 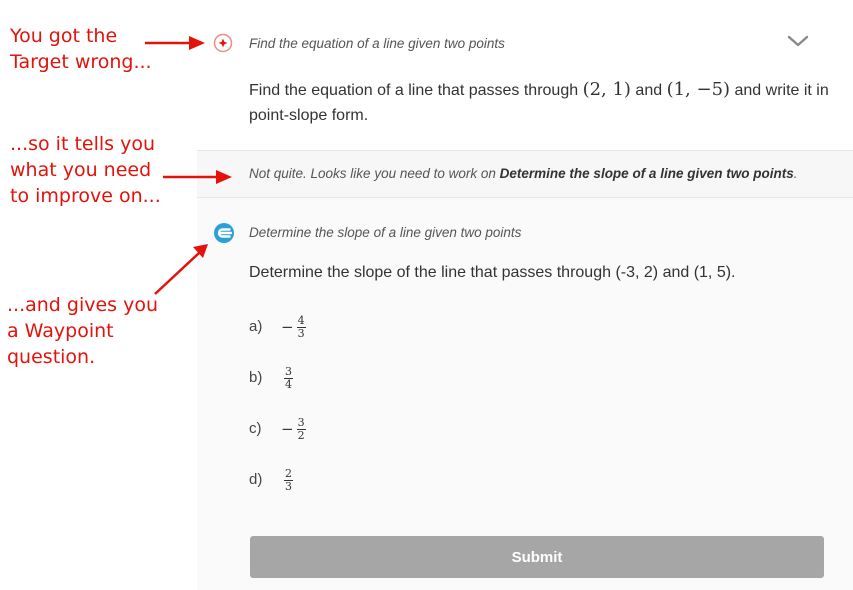 I want to click on arrow-to-target-icon, so click(x=175, y=43).